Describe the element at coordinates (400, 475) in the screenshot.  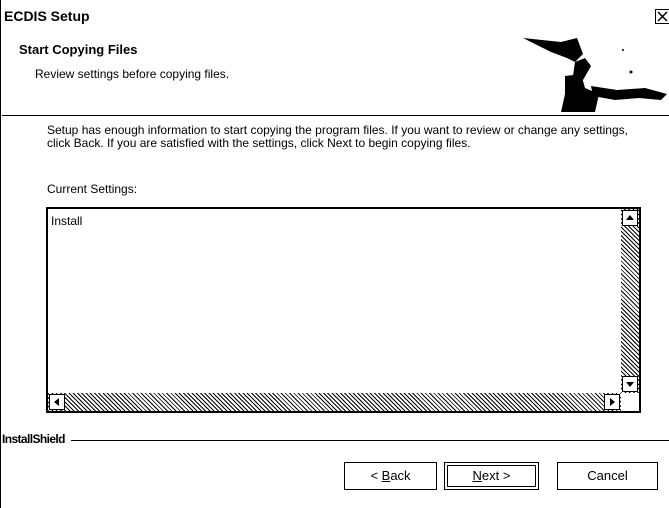
I see `back-label-rest: ack` at that location.